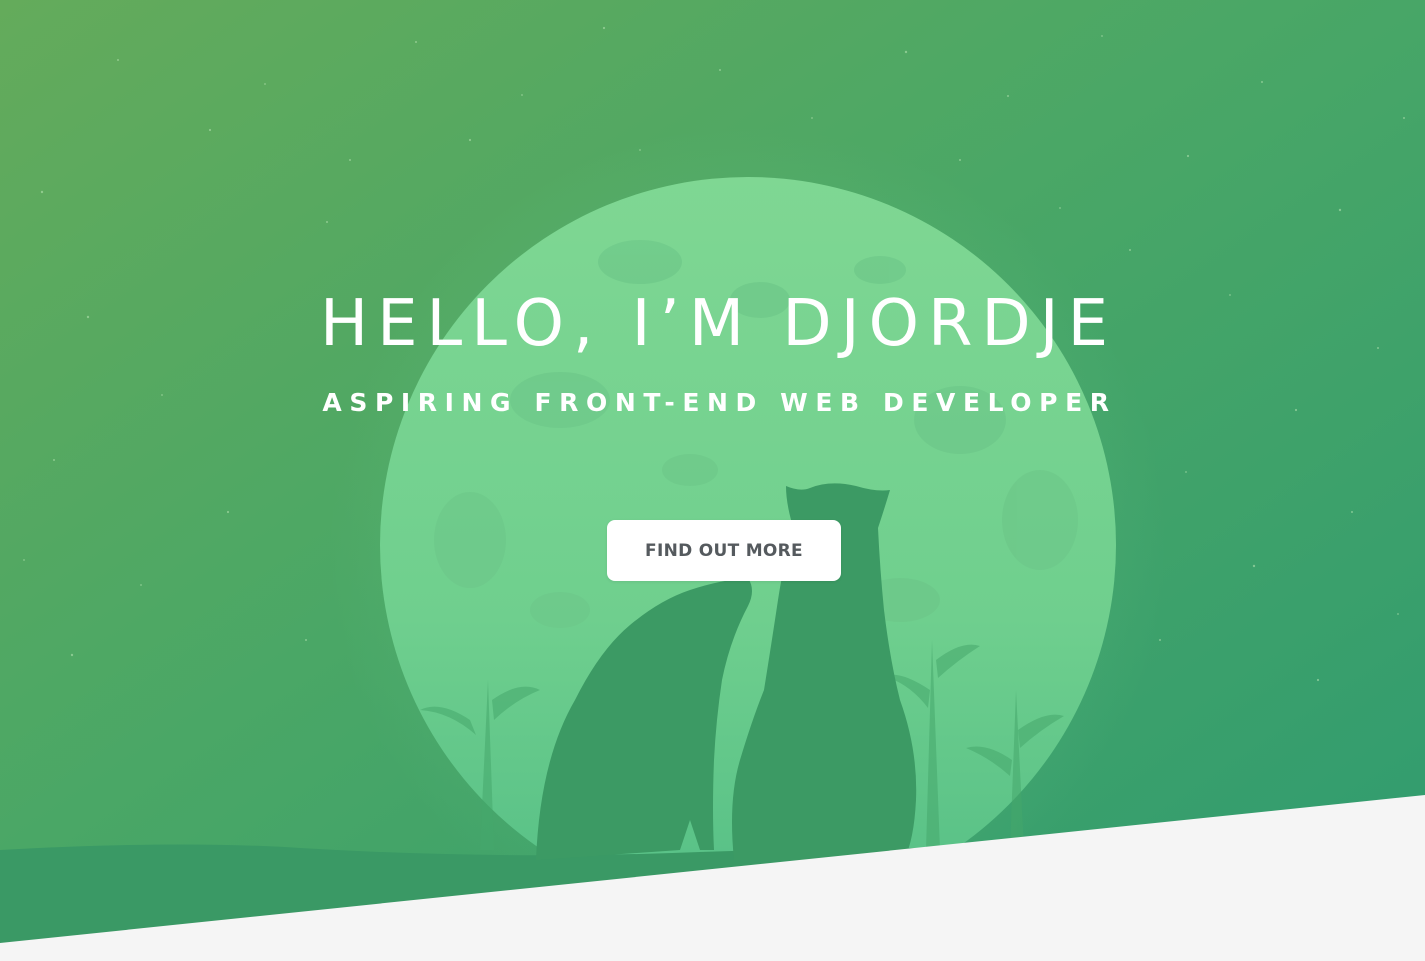  Describe the element at coordinates (719, 402) in the screenshot. I see `hero-subtitle: ASPIRING FRONT-END WEB DEVELOPER` at that location.